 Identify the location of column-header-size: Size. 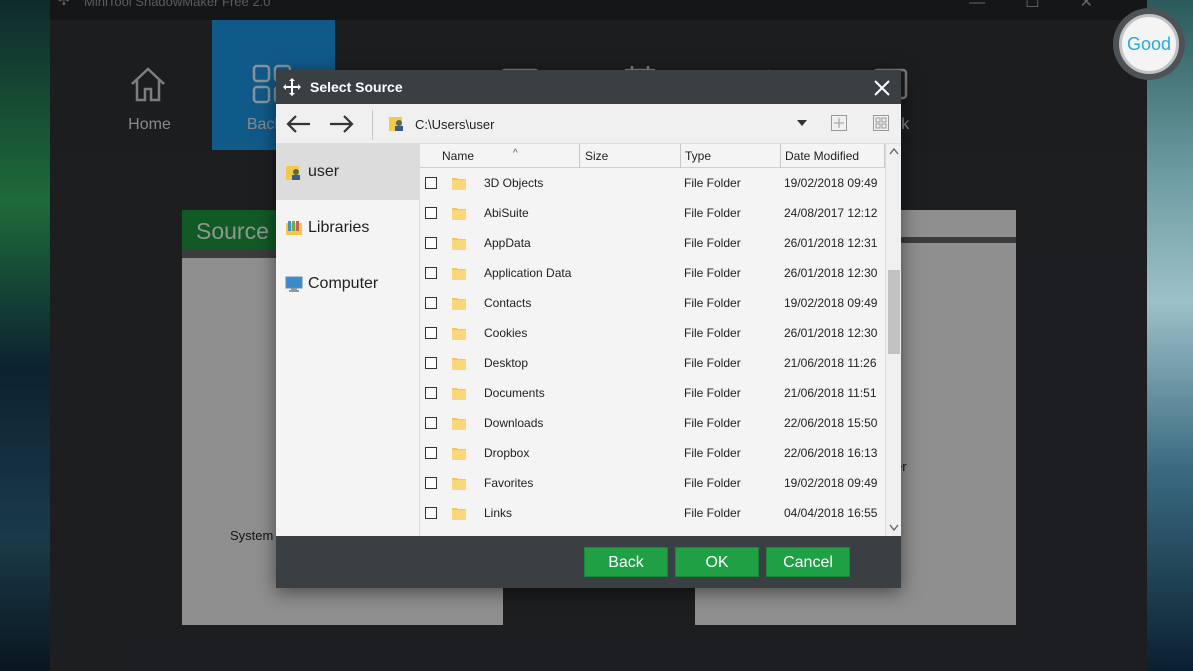
(631, 156).